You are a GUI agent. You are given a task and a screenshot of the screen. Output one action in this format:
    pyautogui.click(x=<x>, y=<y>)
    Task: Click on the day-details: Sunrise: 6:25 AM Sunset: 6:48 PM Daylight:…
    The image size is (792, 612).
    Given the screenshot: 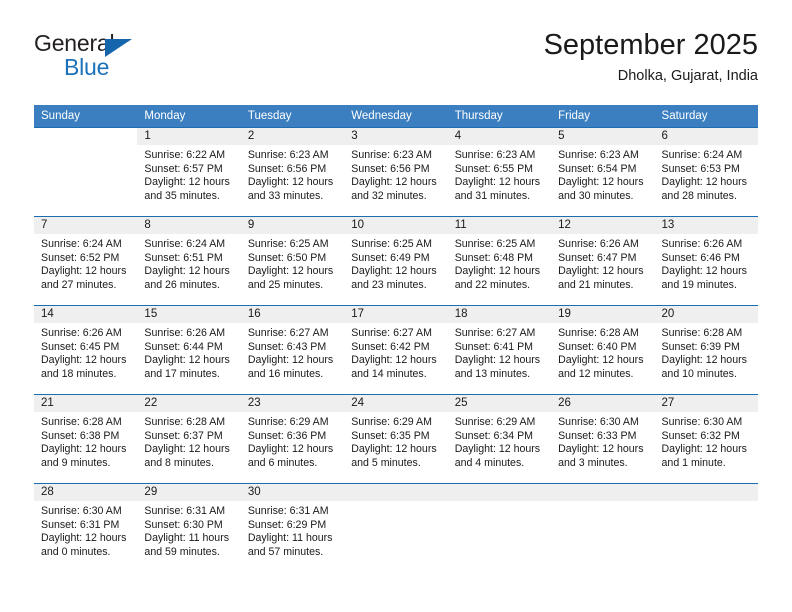 What is the action you would take?
    pyautogui.click(x=499, y=263)
    